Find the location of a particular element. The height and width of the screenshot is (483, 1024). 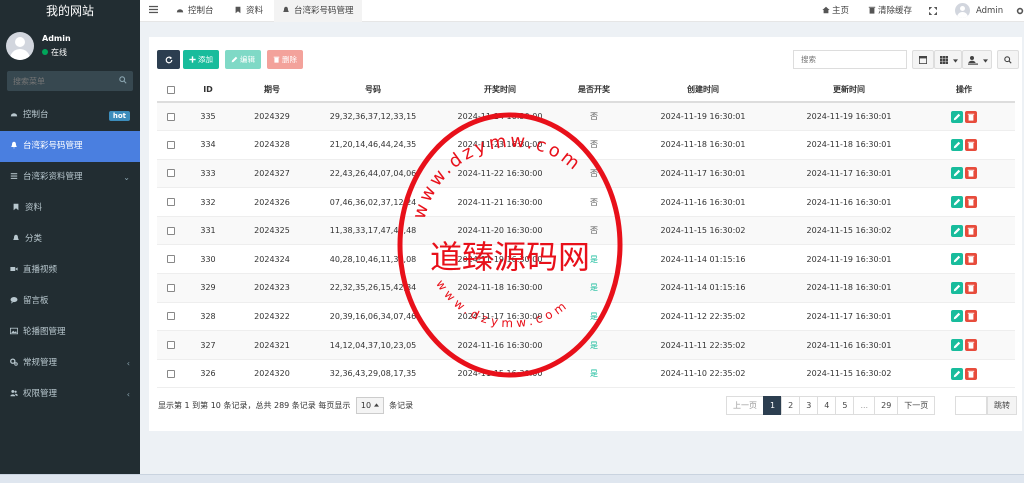

edit-button: 编辑 is located at coordinates (243, 59).